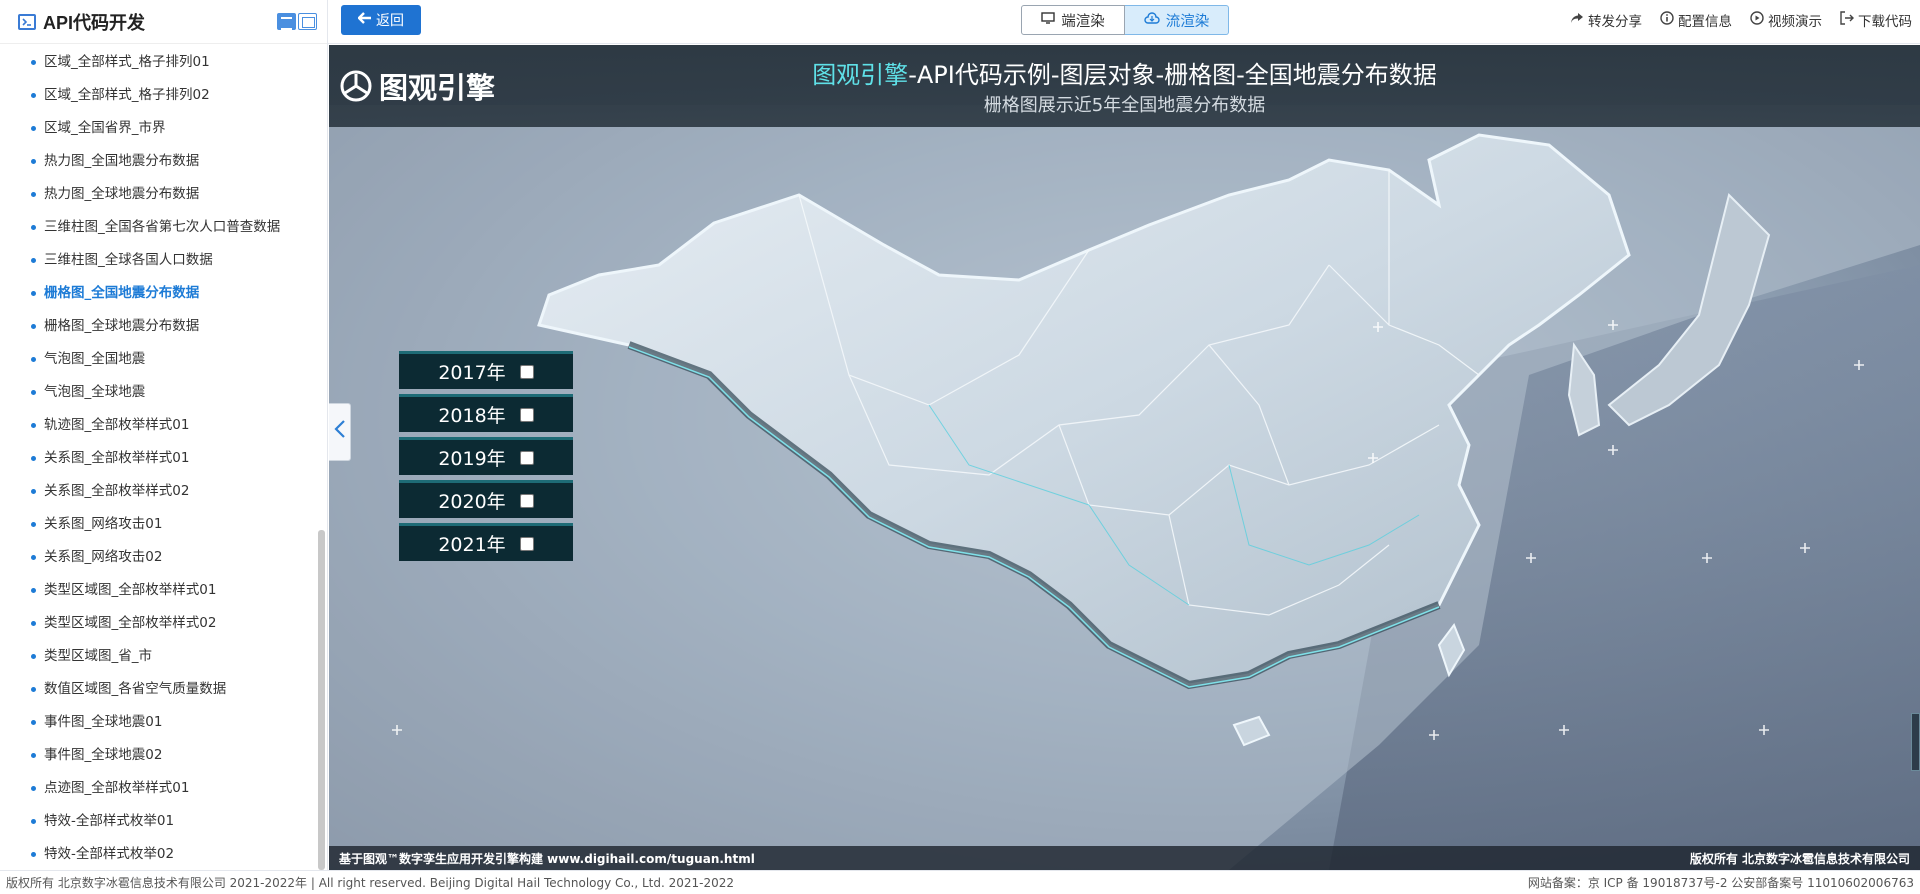 The width and height of the screenshot is (1920, 894). What do you see at coordinates (297, 21) in the screenshot?
I see `view-toggle` at bounding box center [297, 21].